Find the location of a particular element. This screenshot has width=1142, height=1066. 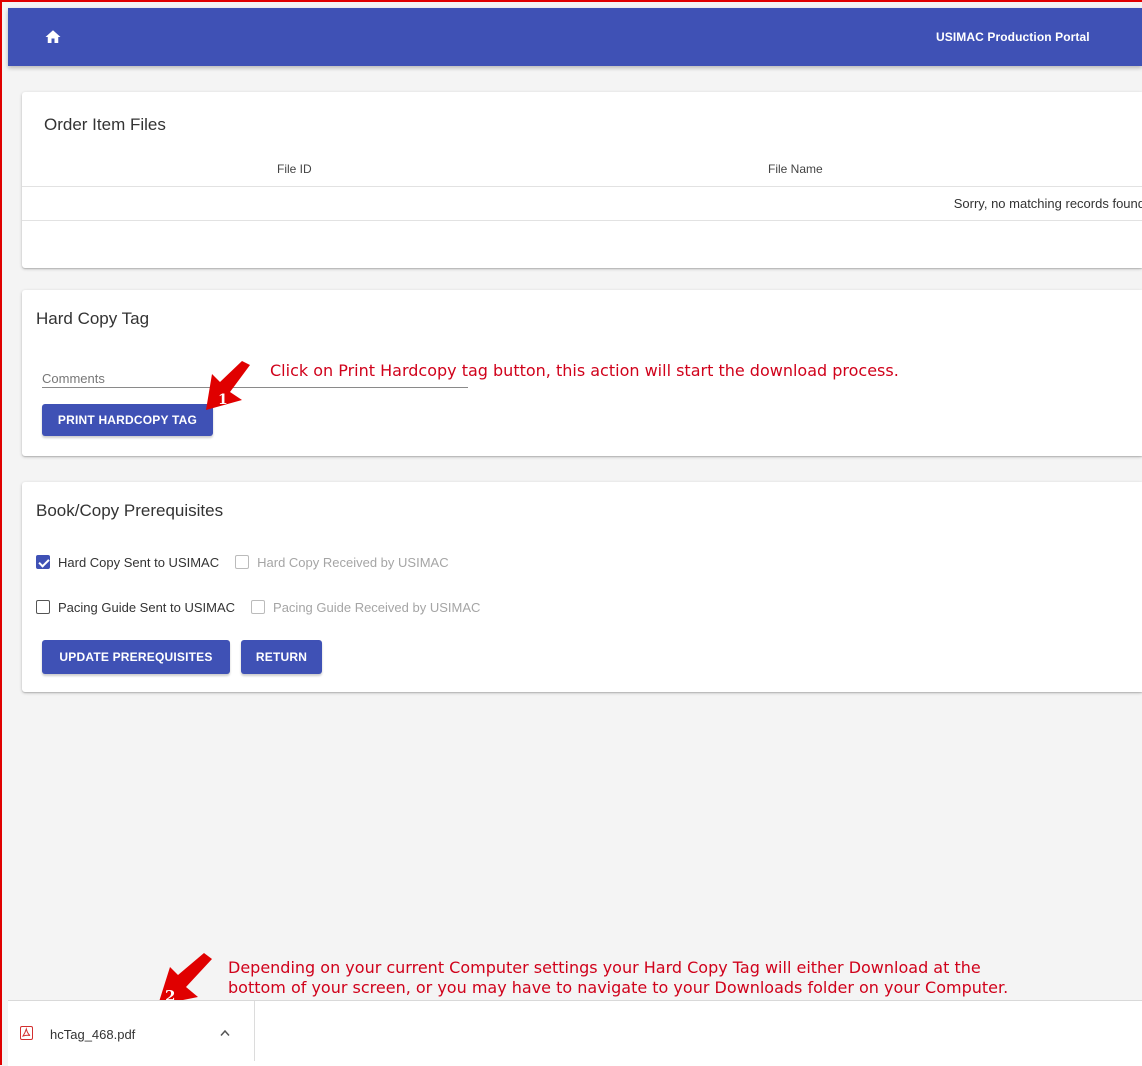

hard-copy-tag-title: Hard Copy Tag is located at coordinates (93, 318).